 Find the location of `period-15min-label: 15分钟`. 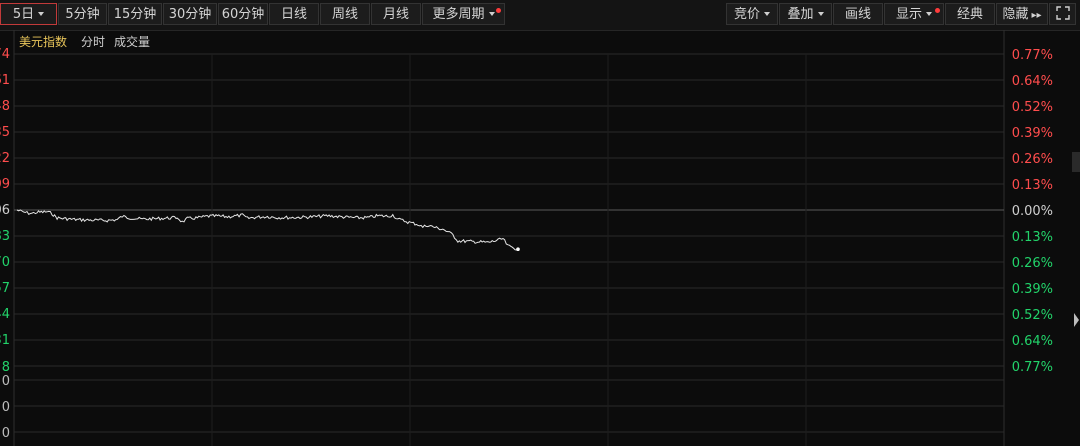

period-15min-label: 15分钟 is located at coordinates (135, 14).